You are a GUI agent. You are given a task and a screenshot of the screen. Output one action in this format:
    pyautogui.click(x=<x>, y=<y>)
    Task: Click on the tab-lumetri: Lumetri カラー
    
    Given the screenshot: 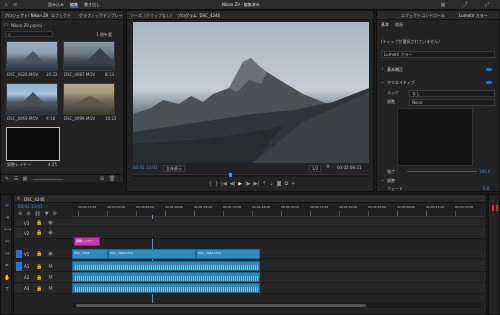 What is the action you would take?
    pyautogui.click(x=473, y=15)
    